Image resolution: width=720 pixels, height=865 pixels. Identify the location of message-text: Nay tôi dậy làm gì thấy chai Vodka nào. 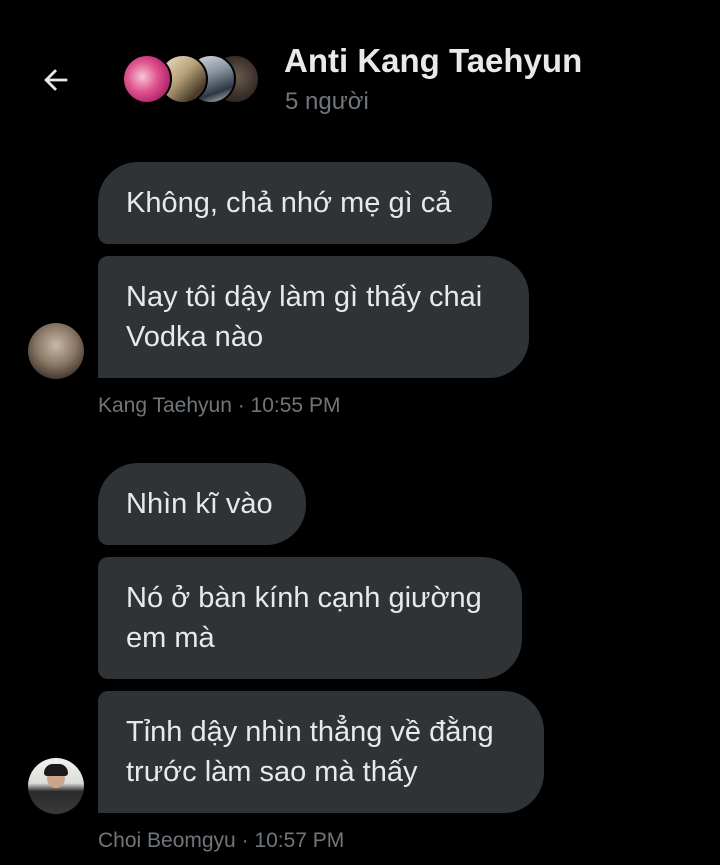
(304, 317).